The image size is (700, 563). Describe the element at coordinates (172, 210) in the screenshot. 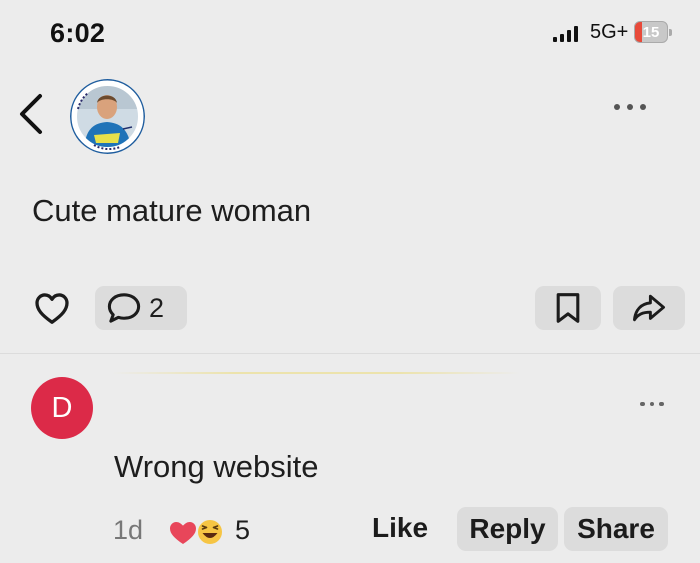

I see `post-text: Cute mature woman` at that location.